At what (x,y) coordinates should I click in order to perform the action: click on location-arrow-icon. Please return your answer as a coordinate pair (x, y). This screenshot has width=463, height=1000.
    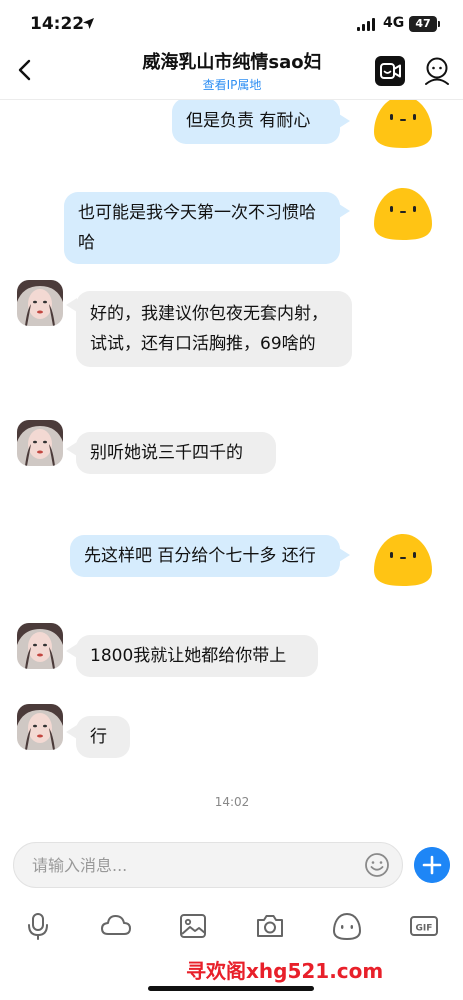
    Looking at the image, I should click on (88, 23).